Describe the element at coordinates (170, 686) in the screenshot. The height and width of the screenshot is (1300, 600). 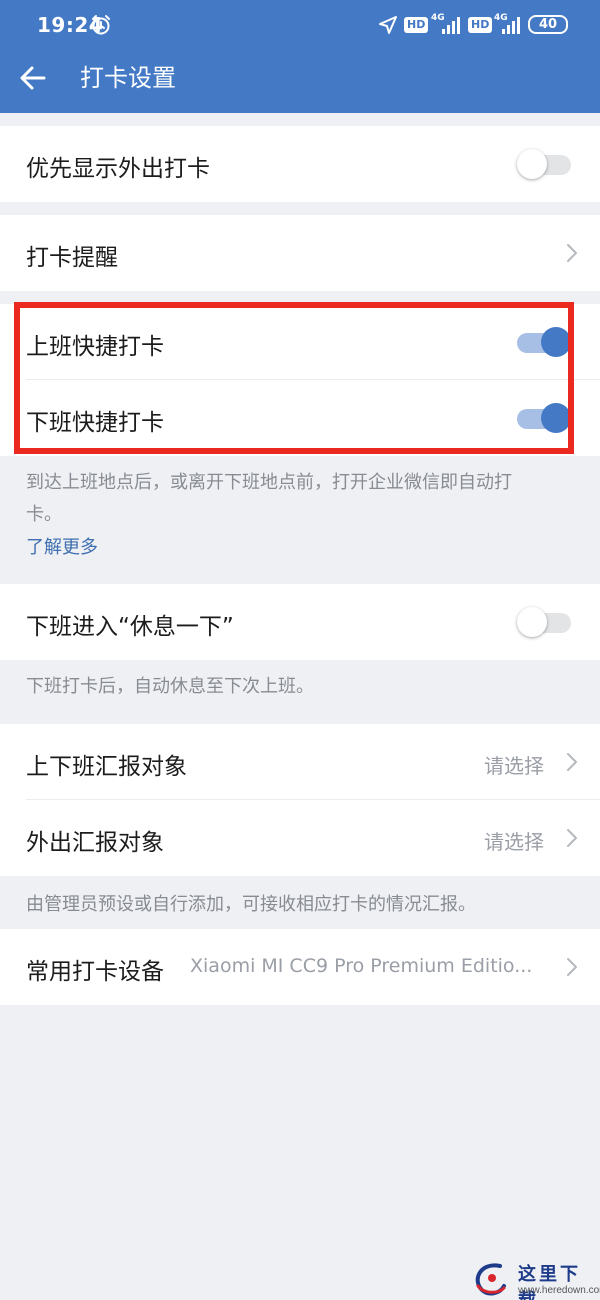
I see `rest-description: 下班打卡后，自动休息至下次上班。` at that location.